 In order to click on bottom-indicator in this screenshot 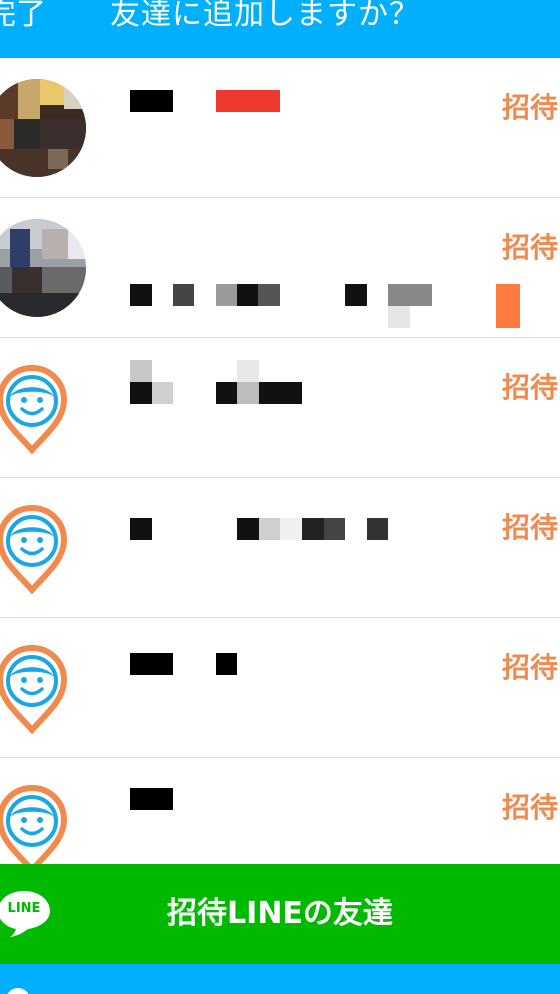, I will do `click(18, 991)`.